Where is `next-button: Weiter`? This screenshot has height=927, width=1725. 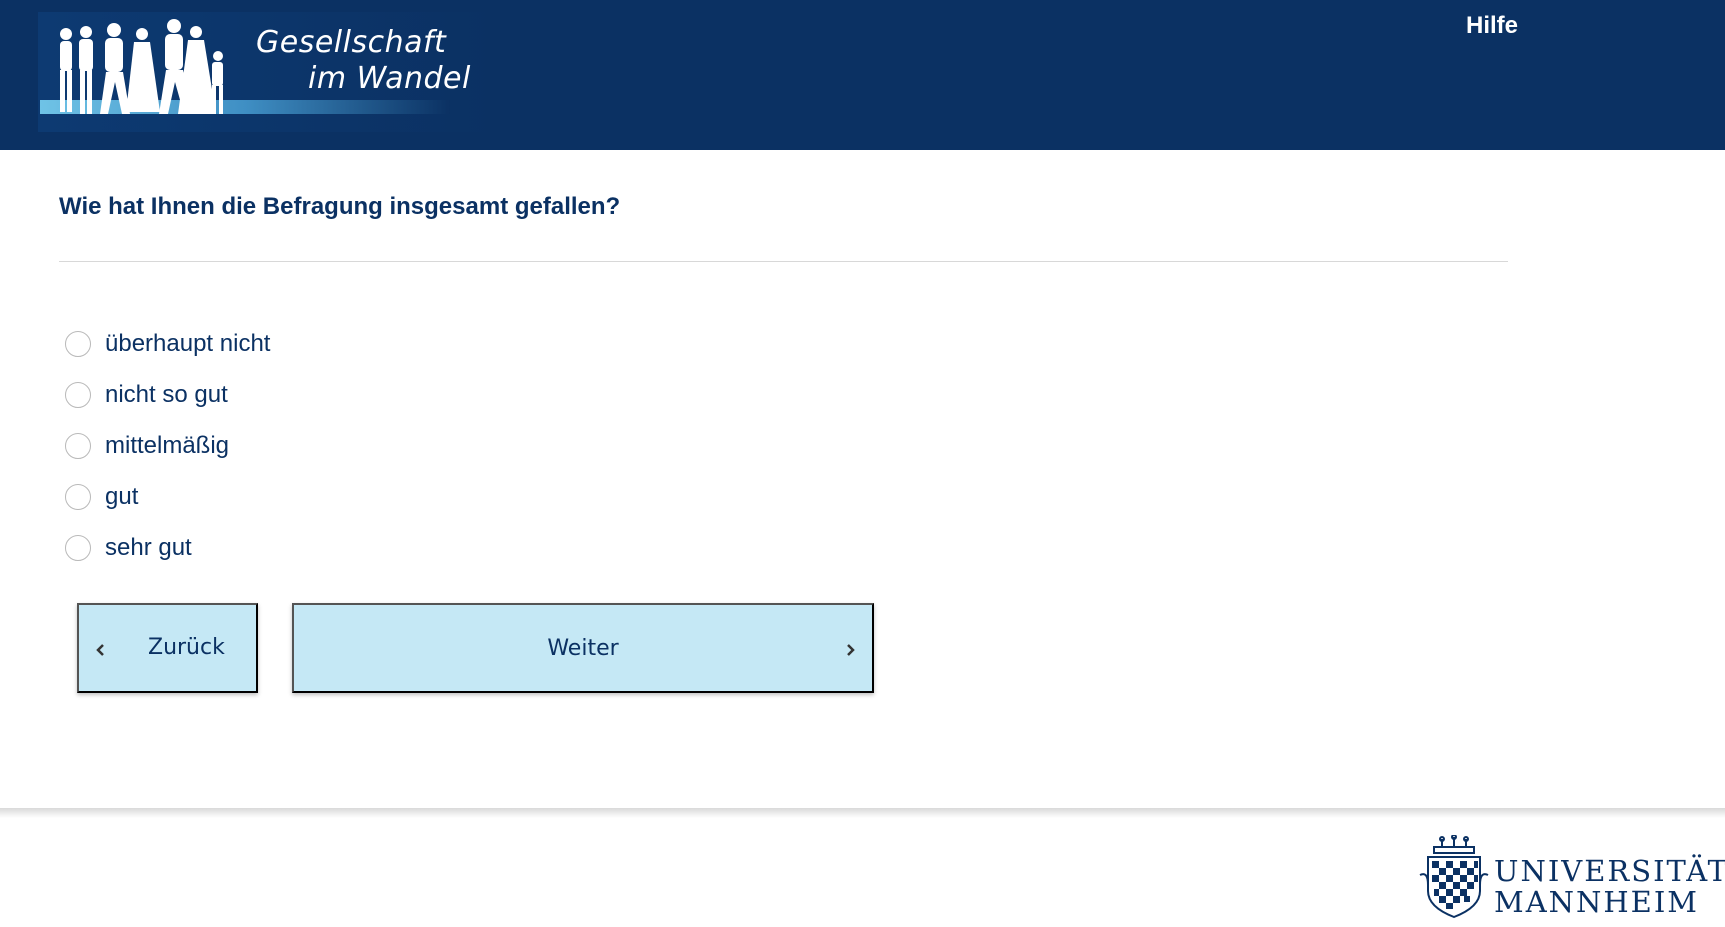 next-button: Weiter is located at coordinates (583, 648).